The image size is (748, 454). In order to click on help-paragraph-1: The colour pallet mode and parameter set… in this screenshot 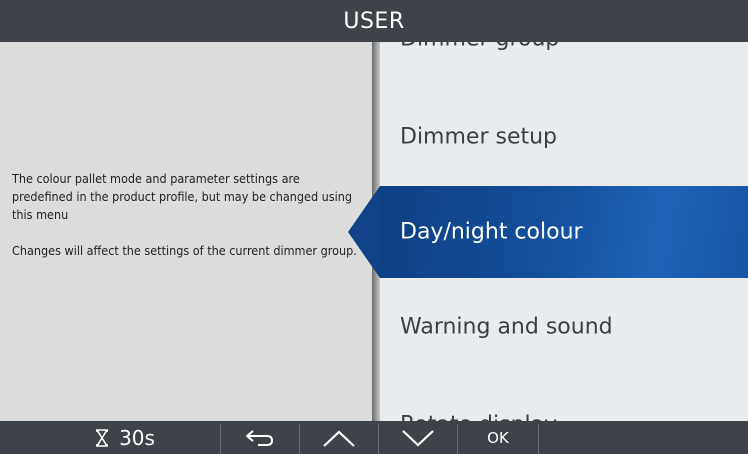, I will do `click(182, 196)`.